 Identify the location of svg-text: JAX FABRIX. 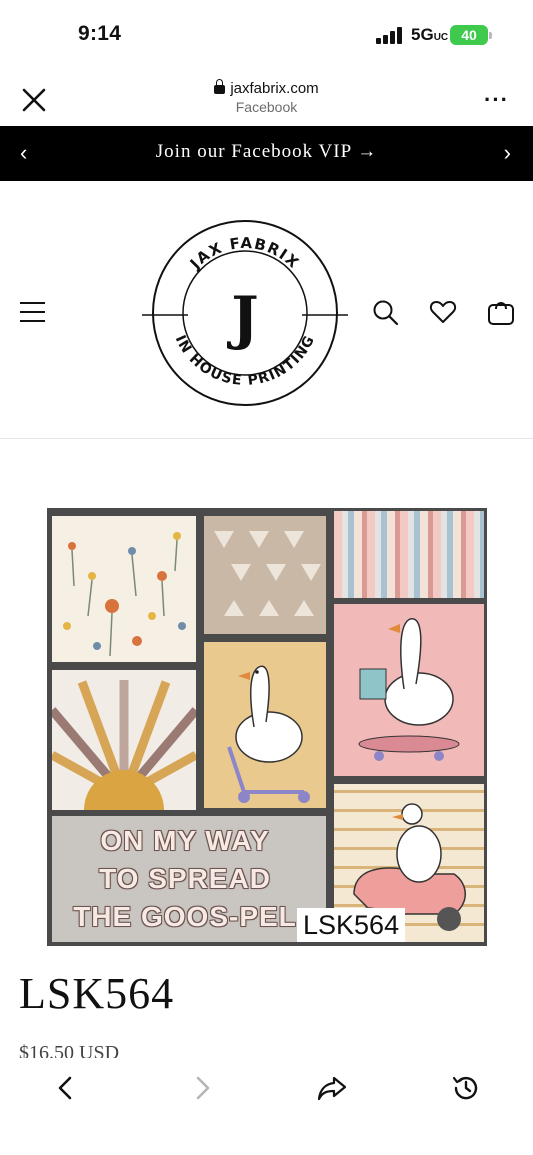
(244, 253).